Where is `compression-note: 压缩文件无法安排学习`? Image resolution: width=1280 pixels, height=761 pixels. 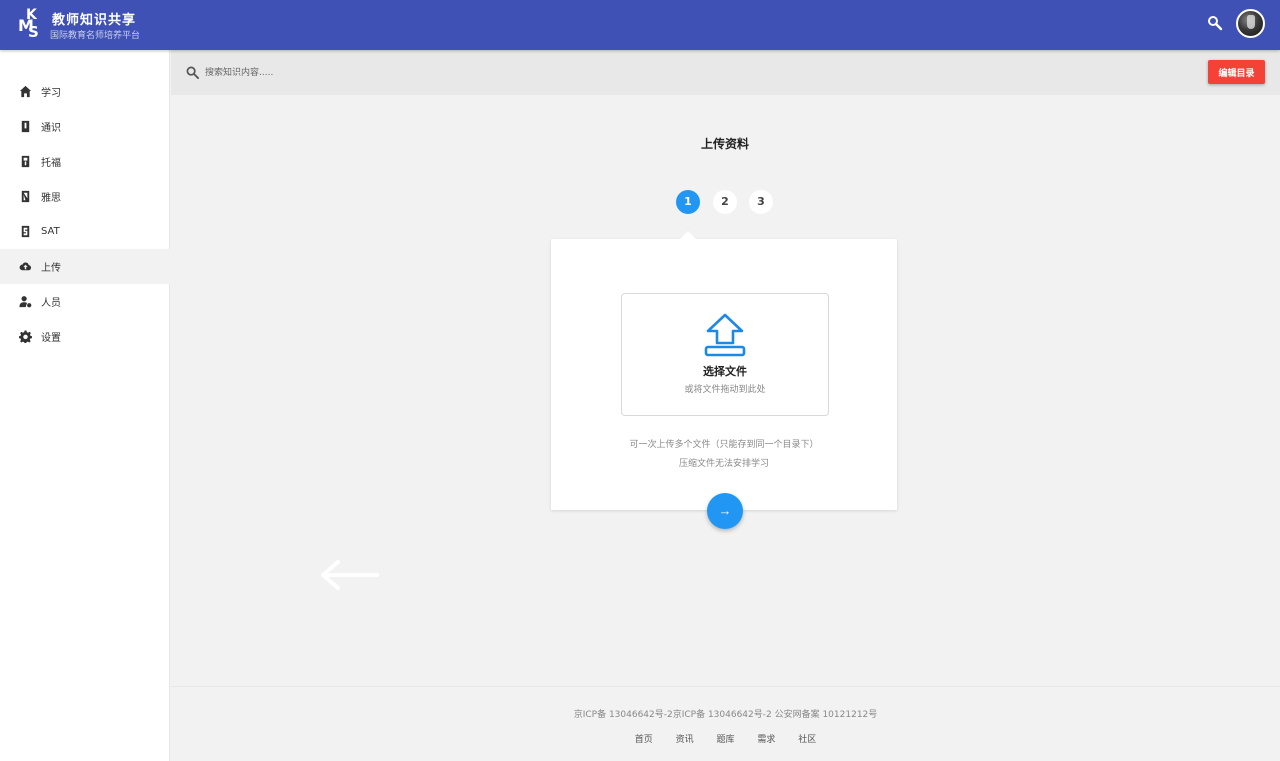
compression-note: 压缩文件无法安排学习 is located at coordinates (723, 464).